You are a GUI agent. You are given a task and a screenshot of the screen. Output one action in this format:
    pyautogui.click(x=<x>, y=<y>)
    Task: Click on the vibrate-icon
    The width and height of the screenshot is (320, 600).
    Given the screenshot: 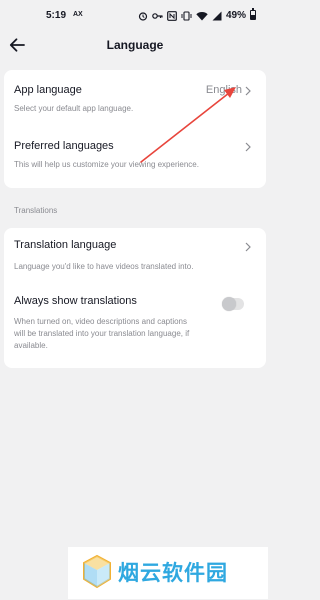 What is the action you would take?
    pyautogui.click(x=186, y=16)
    